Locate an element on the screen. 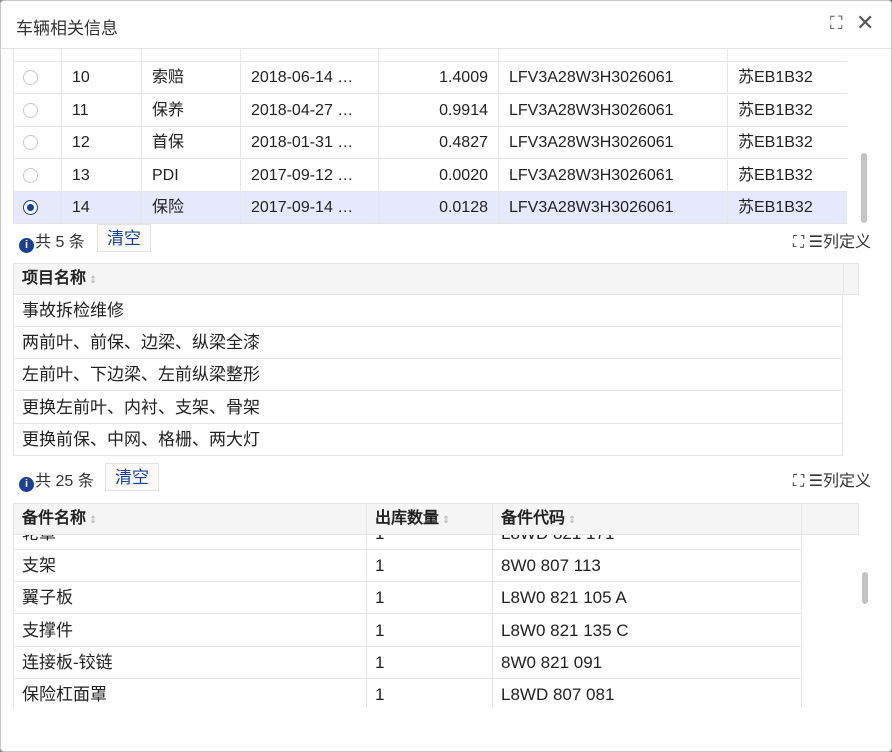 Image resolution: width=892 pixels, height=752 pixels. table-row: 轮罩1L8WD 821 171 is located at coordinates (407, 542).